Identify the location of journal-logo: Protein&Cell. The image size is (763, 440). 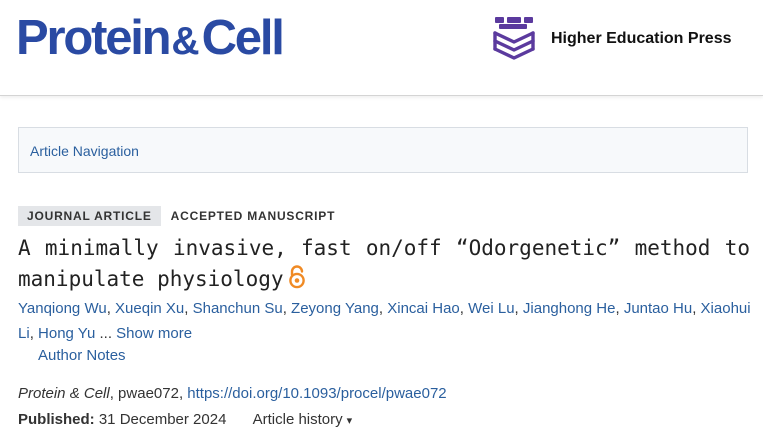
(150, 40).